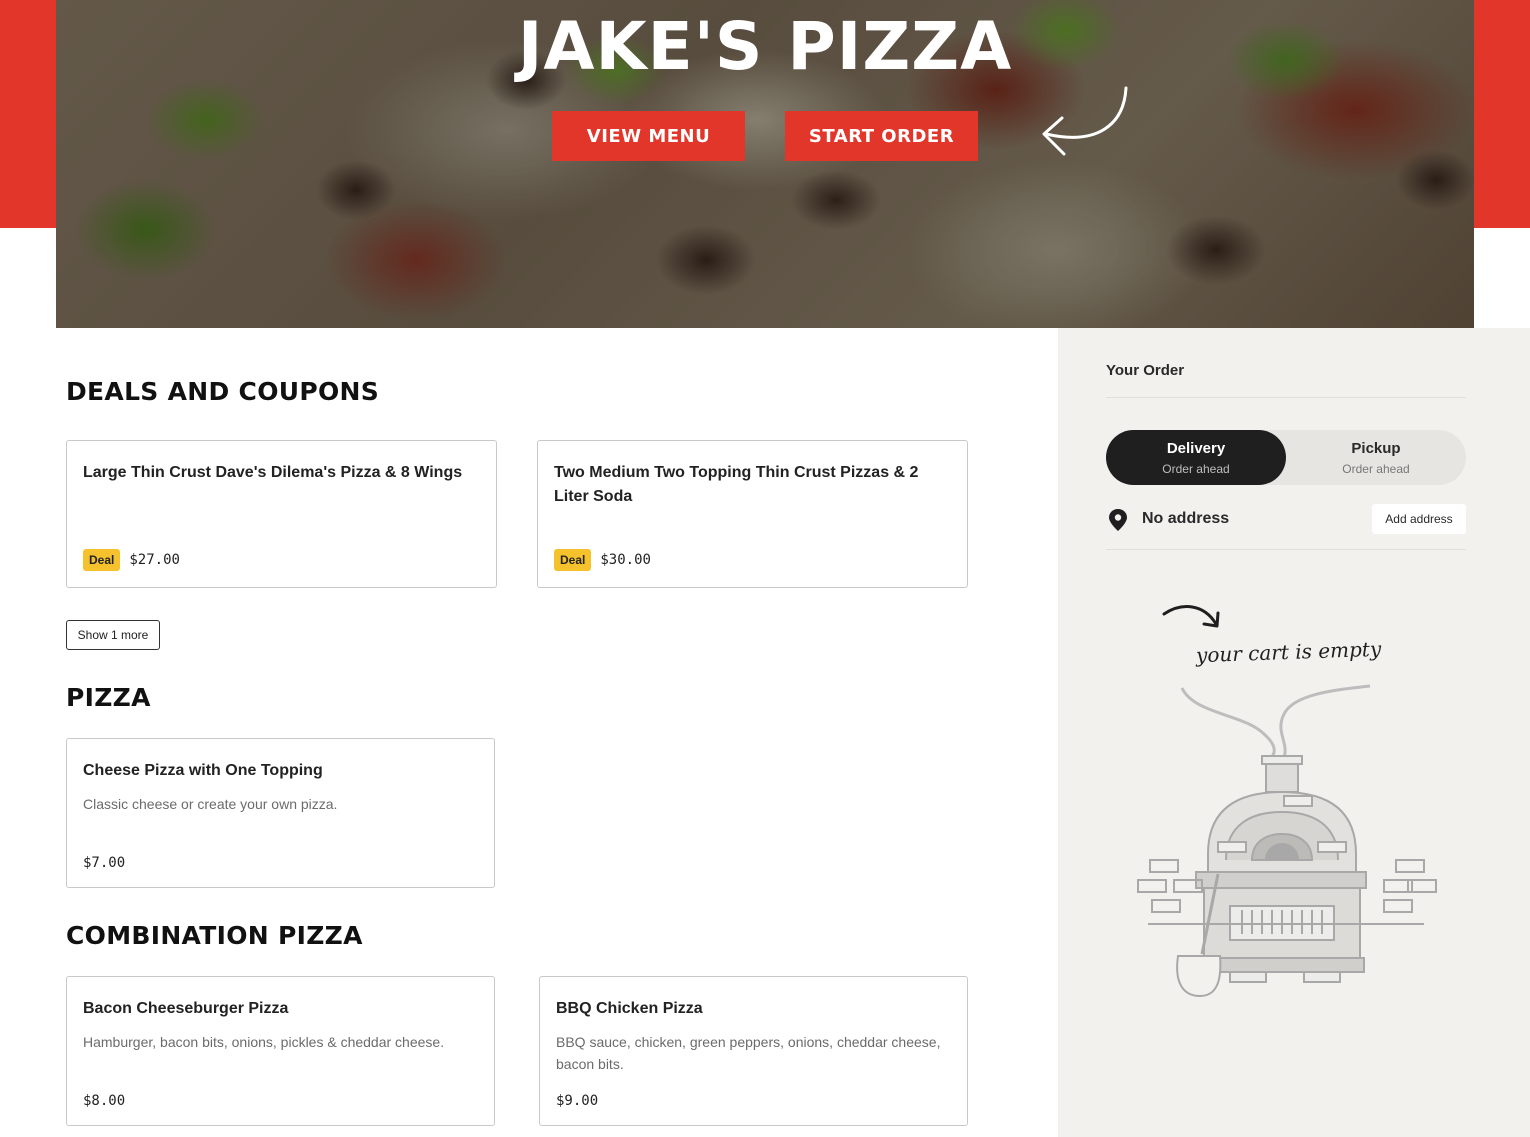  What do you see at coordinates (214, 935) in the screenshot?
I see `combination-heading: COMBINATION PIZZA` at bounding box center [214, 935].